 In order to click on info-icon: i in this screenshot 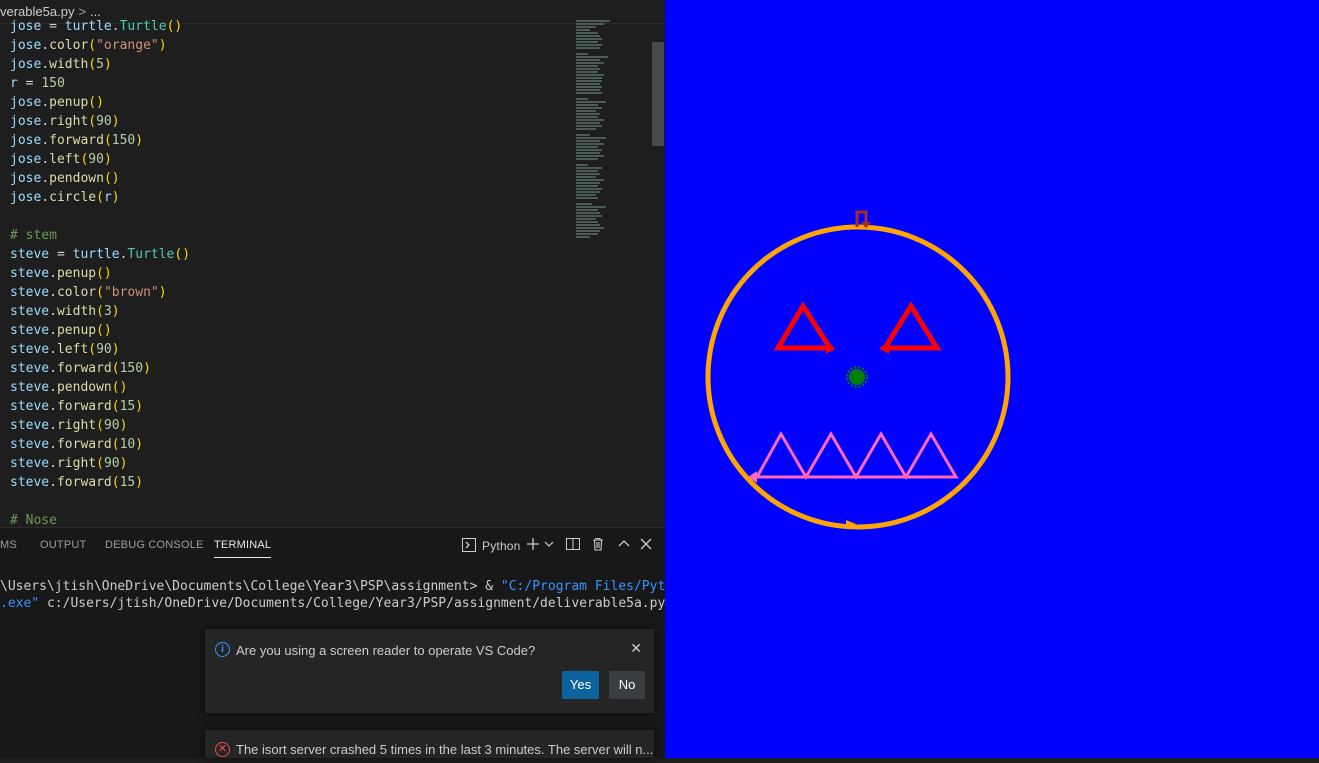, I will do `click(222, 649)`.